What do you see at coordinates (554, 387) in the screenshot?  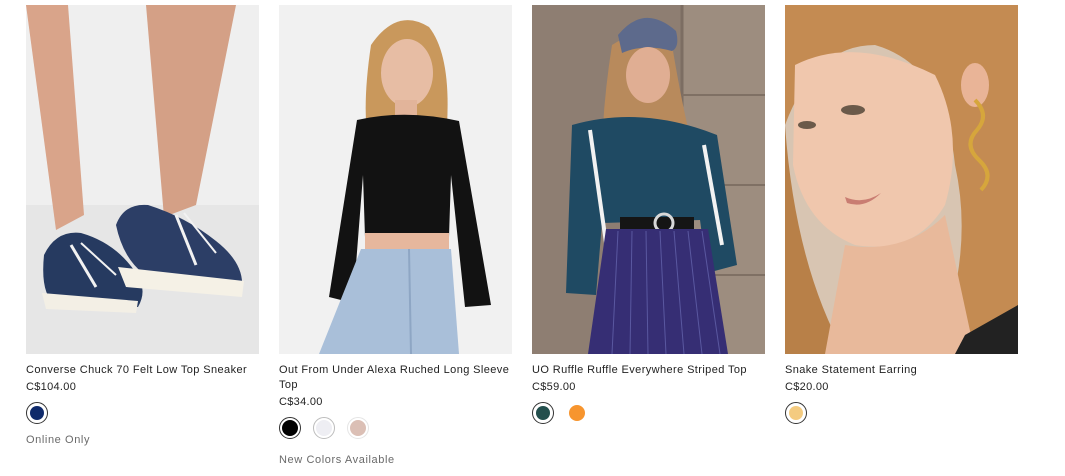 I see `product-price: C$59.00` at bounding box center [554, 387].